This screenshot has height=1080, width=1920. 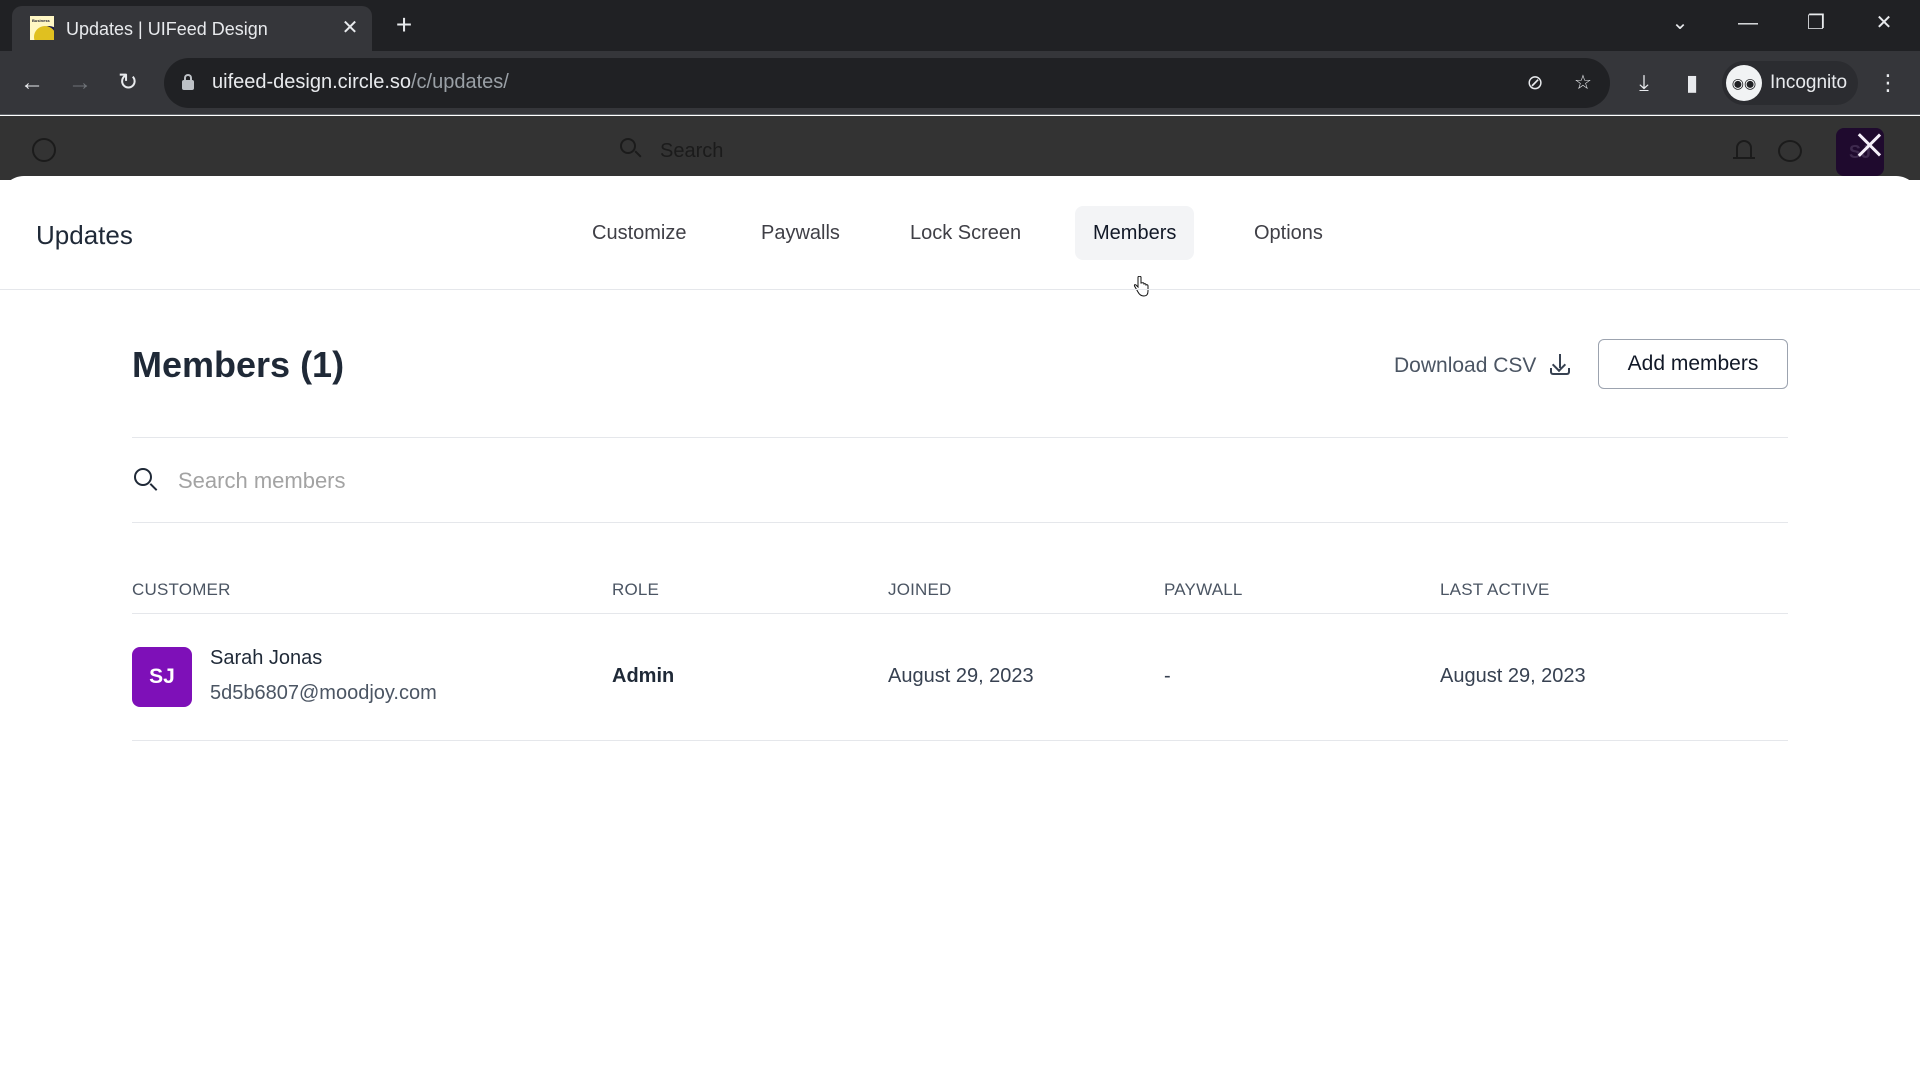 I want to click on tab-title: Updates | UIFeed Design, so click(x=167, y=29).